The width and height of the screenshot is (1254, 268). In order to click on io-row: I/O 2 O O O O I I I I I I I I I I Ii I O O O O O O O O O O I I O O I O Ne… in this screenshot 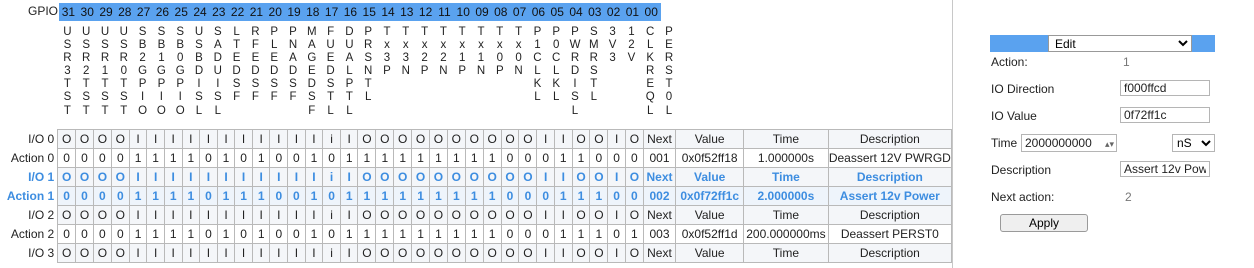, I will do `click(476, 215)`.